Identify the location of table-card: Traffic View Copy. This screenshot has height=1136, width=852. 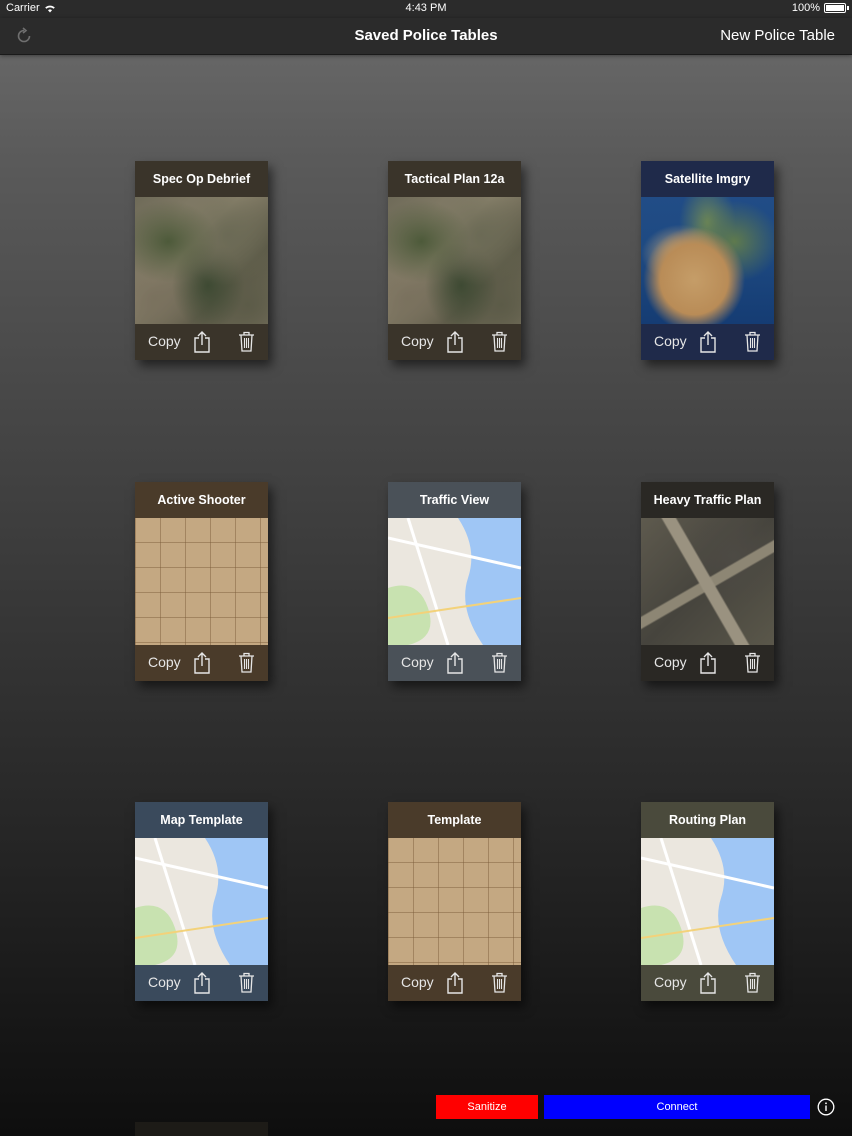
(454, 581).